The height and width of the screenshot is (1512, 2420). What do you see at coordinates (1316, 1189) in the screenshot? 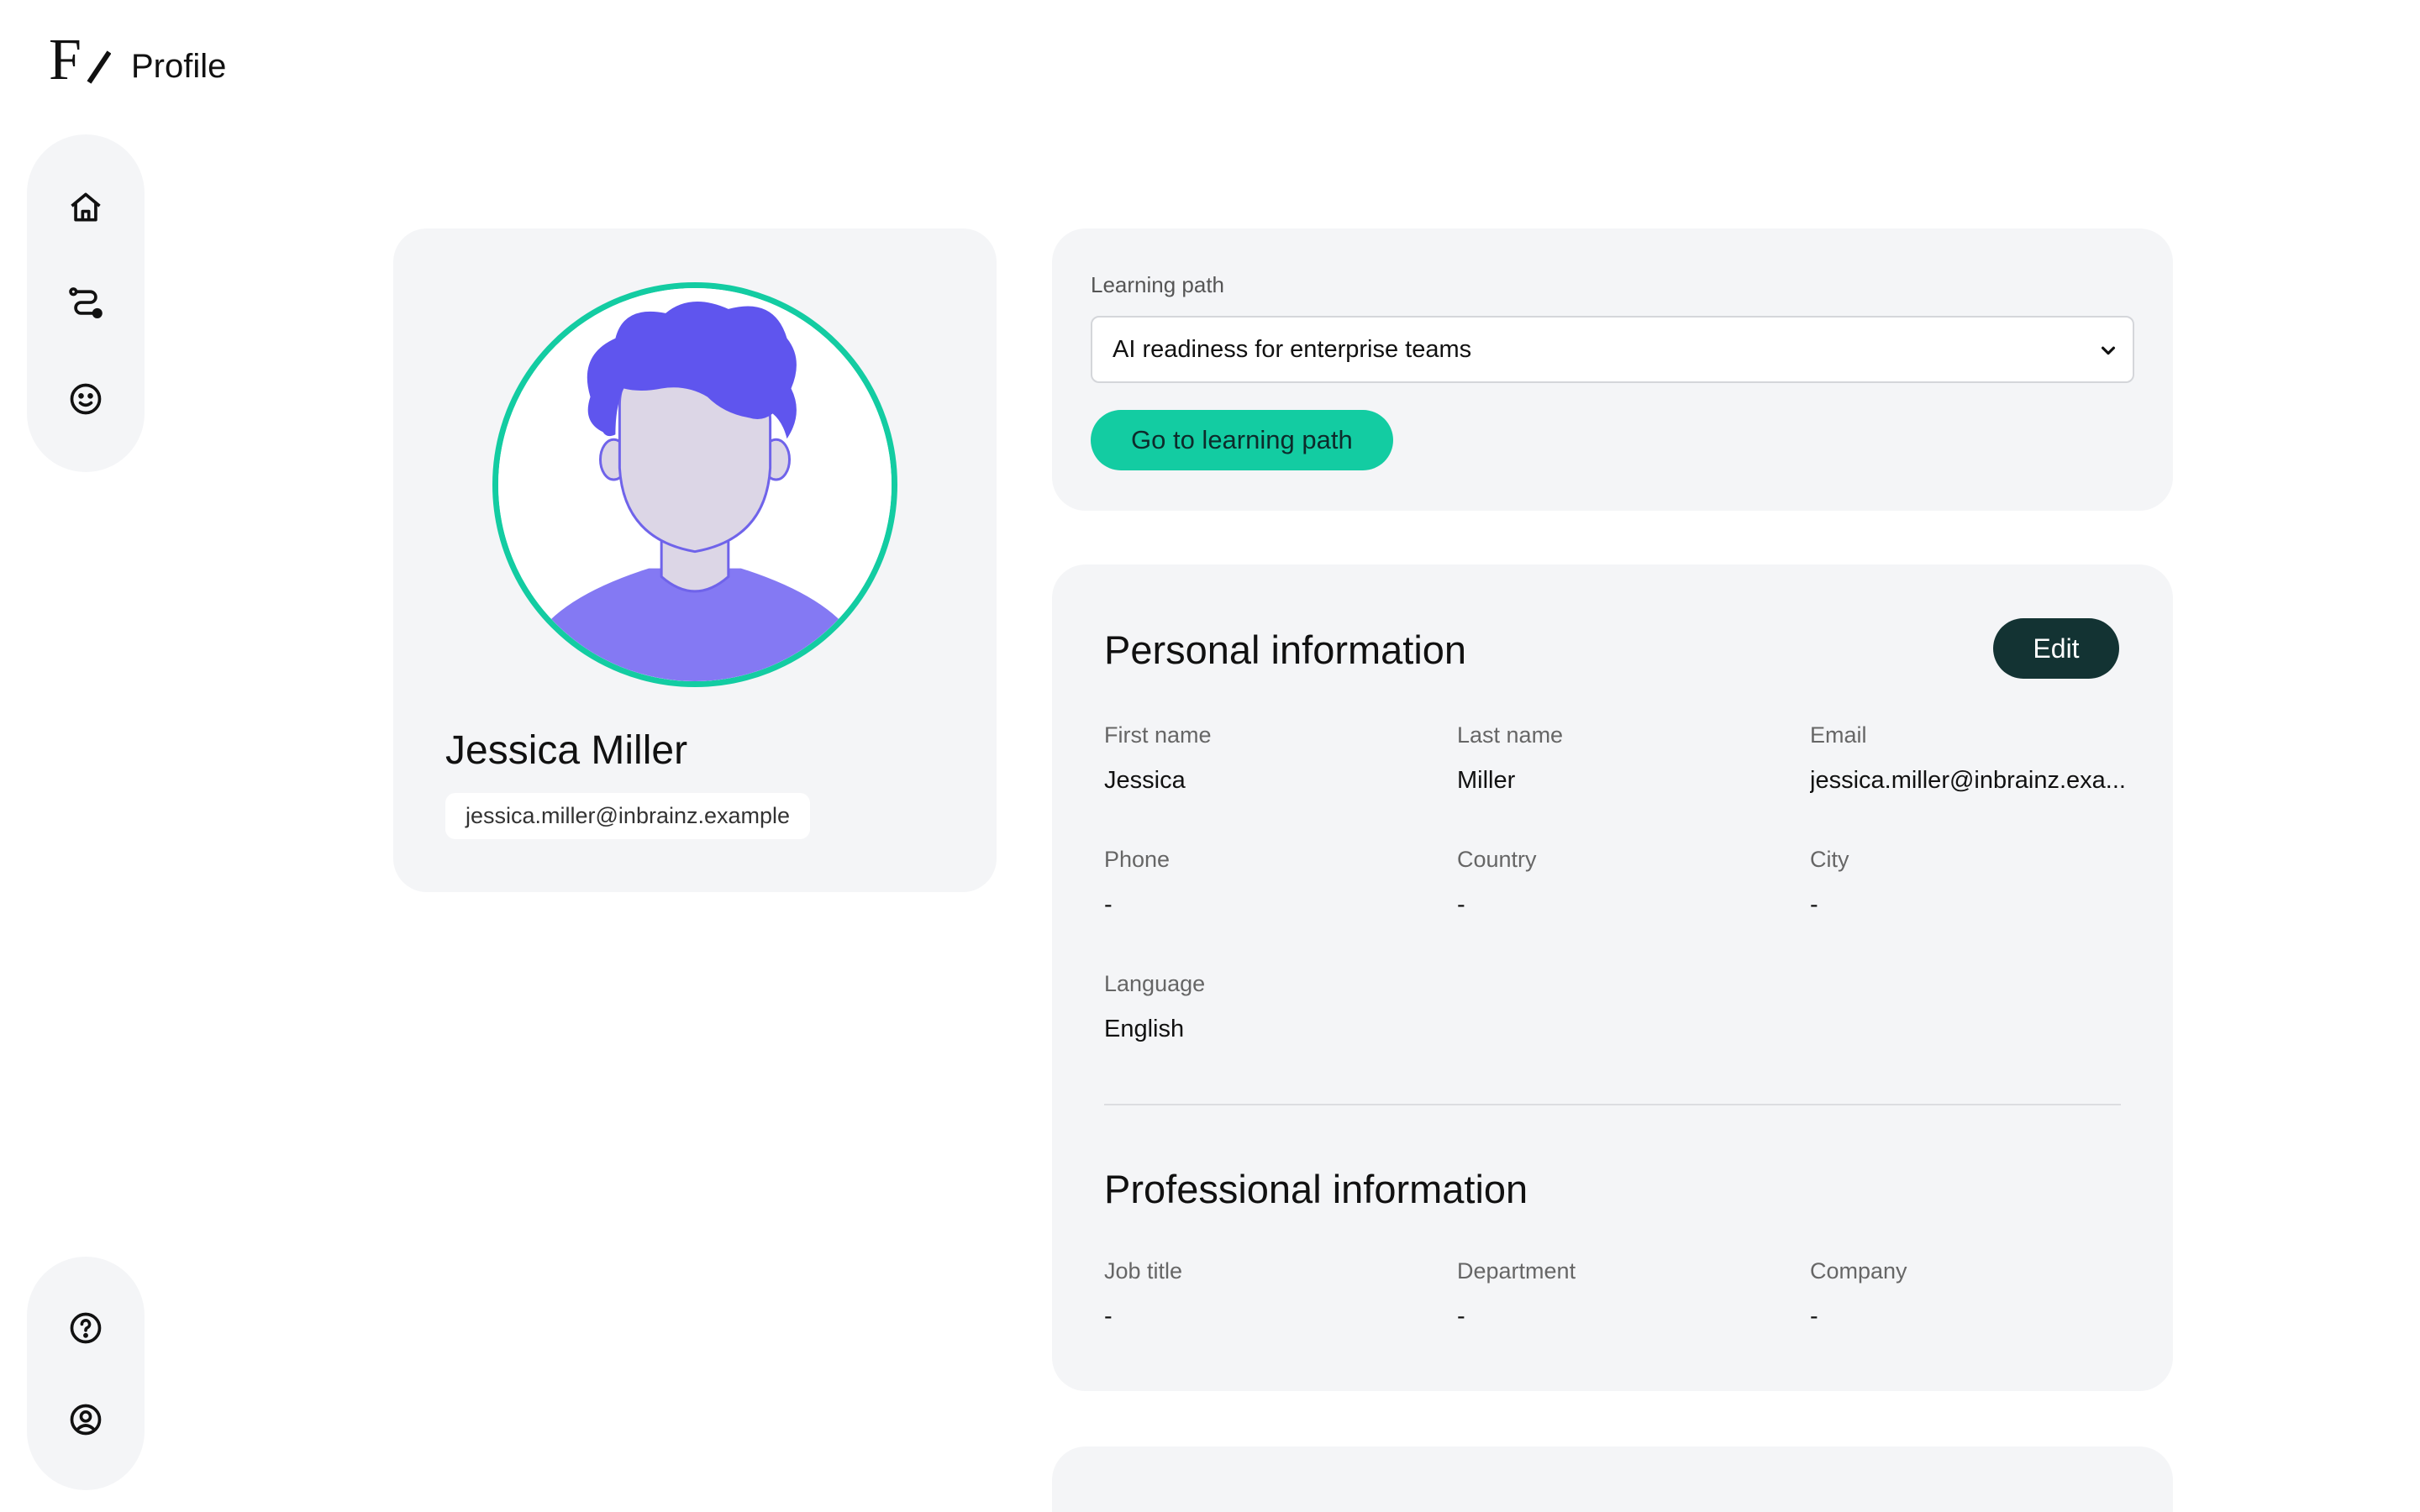
I see `professional-info-title: Professional information` at bounding box center [1316, 1189].